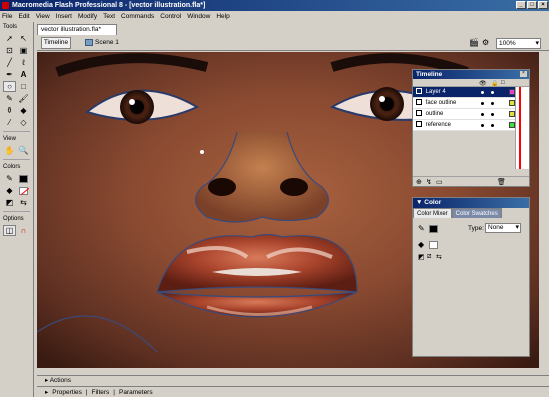  What do you see at coordinates (23, 150) in the screenshot?
I see `zoom-tool-icon: 🔍` at bounding box center [23, 150].